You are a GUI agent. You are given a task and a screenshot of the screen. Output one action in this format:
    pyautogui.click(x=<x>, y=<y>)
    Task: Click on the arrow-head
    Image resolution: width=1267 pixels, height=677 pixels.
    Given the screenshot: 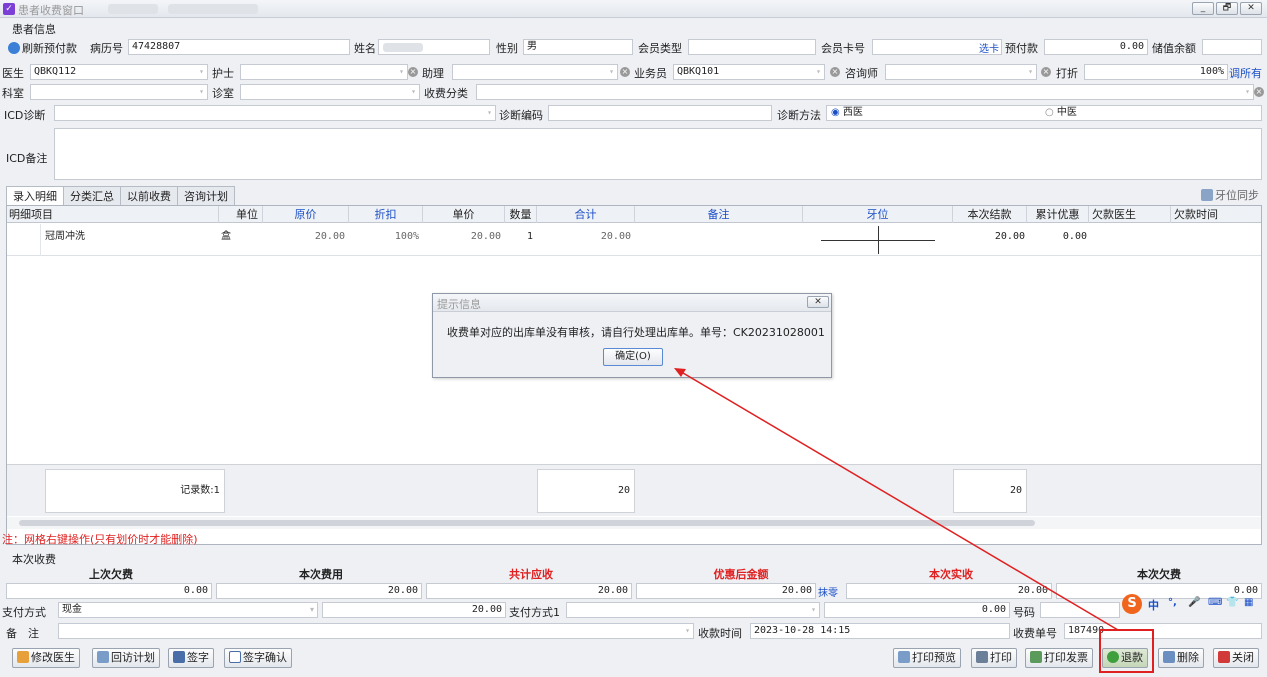 What is the action you would take?
    pyautogui.click(x=680, y=372)
    